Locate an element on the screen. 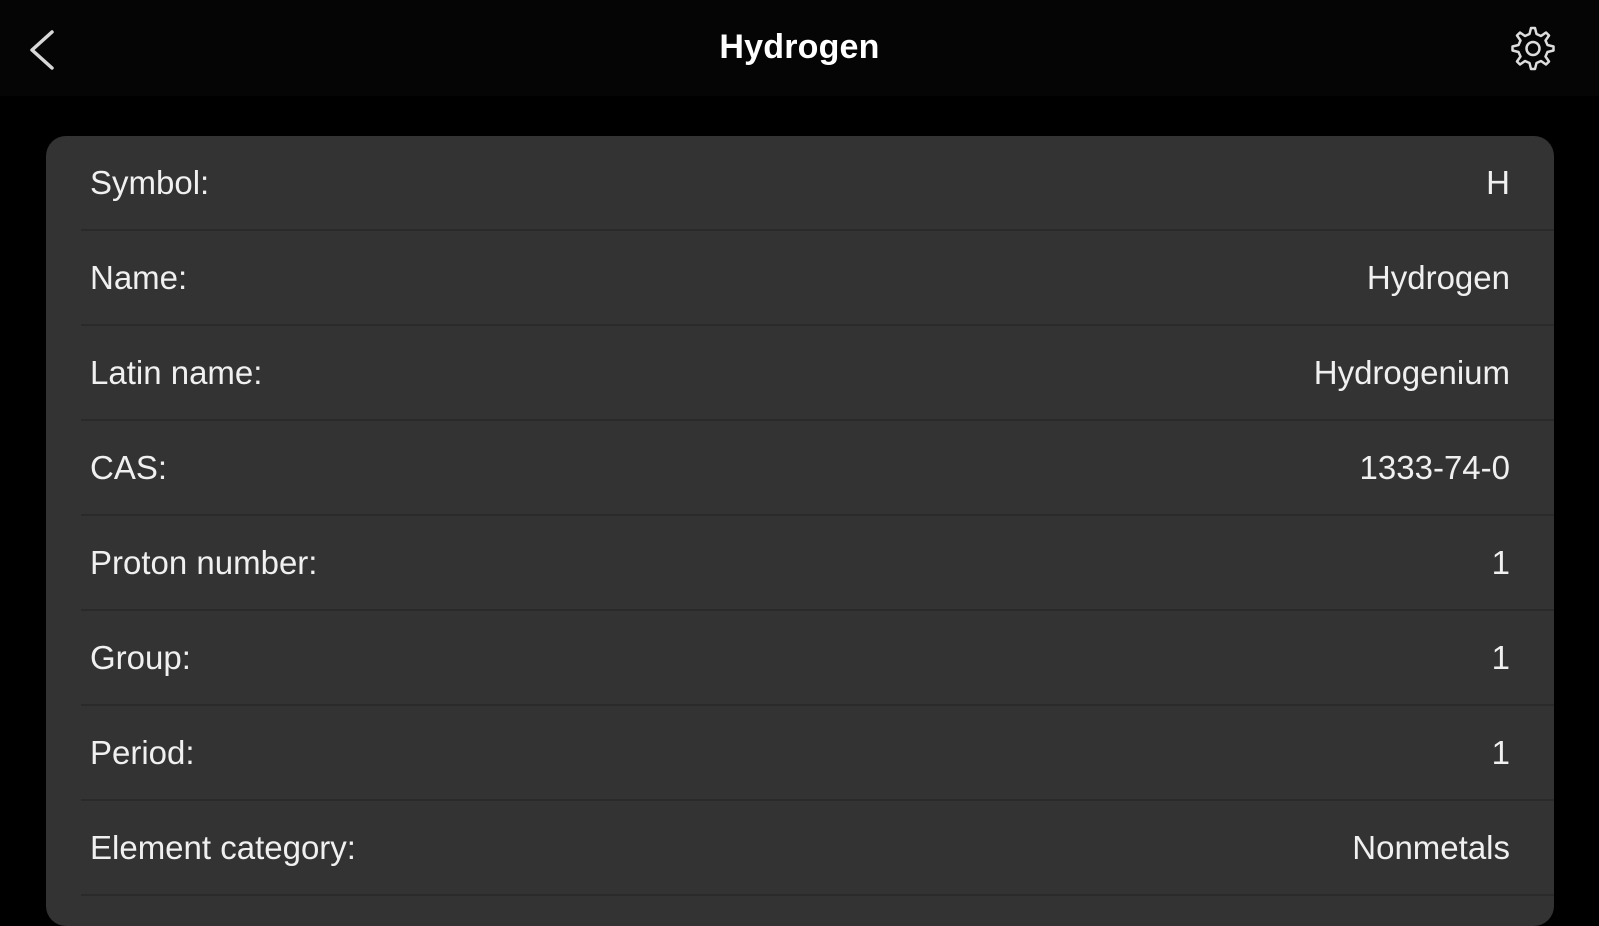 This screenshot has height=926, width=1599. gear-icon is located at coordinates (1533, 48).